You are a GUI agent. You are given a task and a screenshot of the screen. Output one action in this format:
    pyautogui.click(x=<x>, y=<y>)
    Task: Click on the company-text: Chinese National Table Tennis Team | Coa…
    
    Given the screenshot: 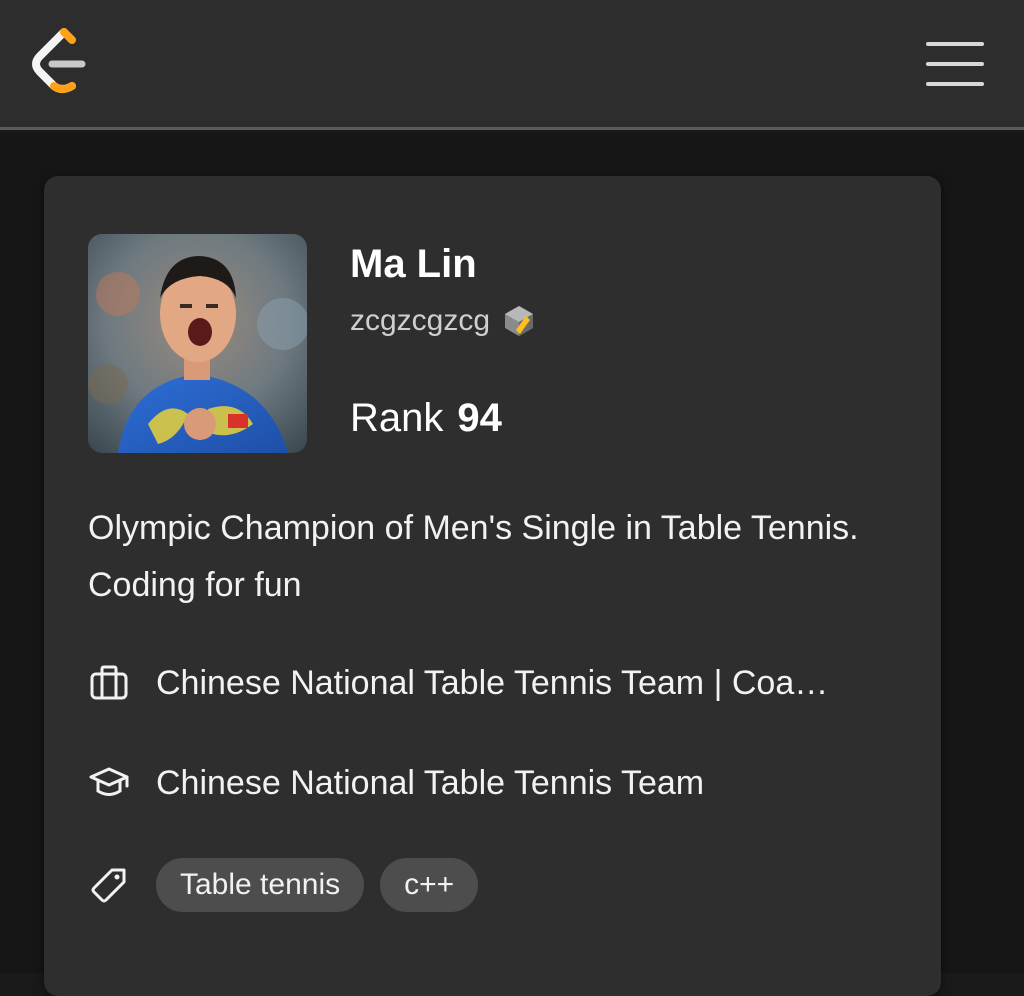 What is the action you would take?
    pyautogui.click(x=492, y=682)
    